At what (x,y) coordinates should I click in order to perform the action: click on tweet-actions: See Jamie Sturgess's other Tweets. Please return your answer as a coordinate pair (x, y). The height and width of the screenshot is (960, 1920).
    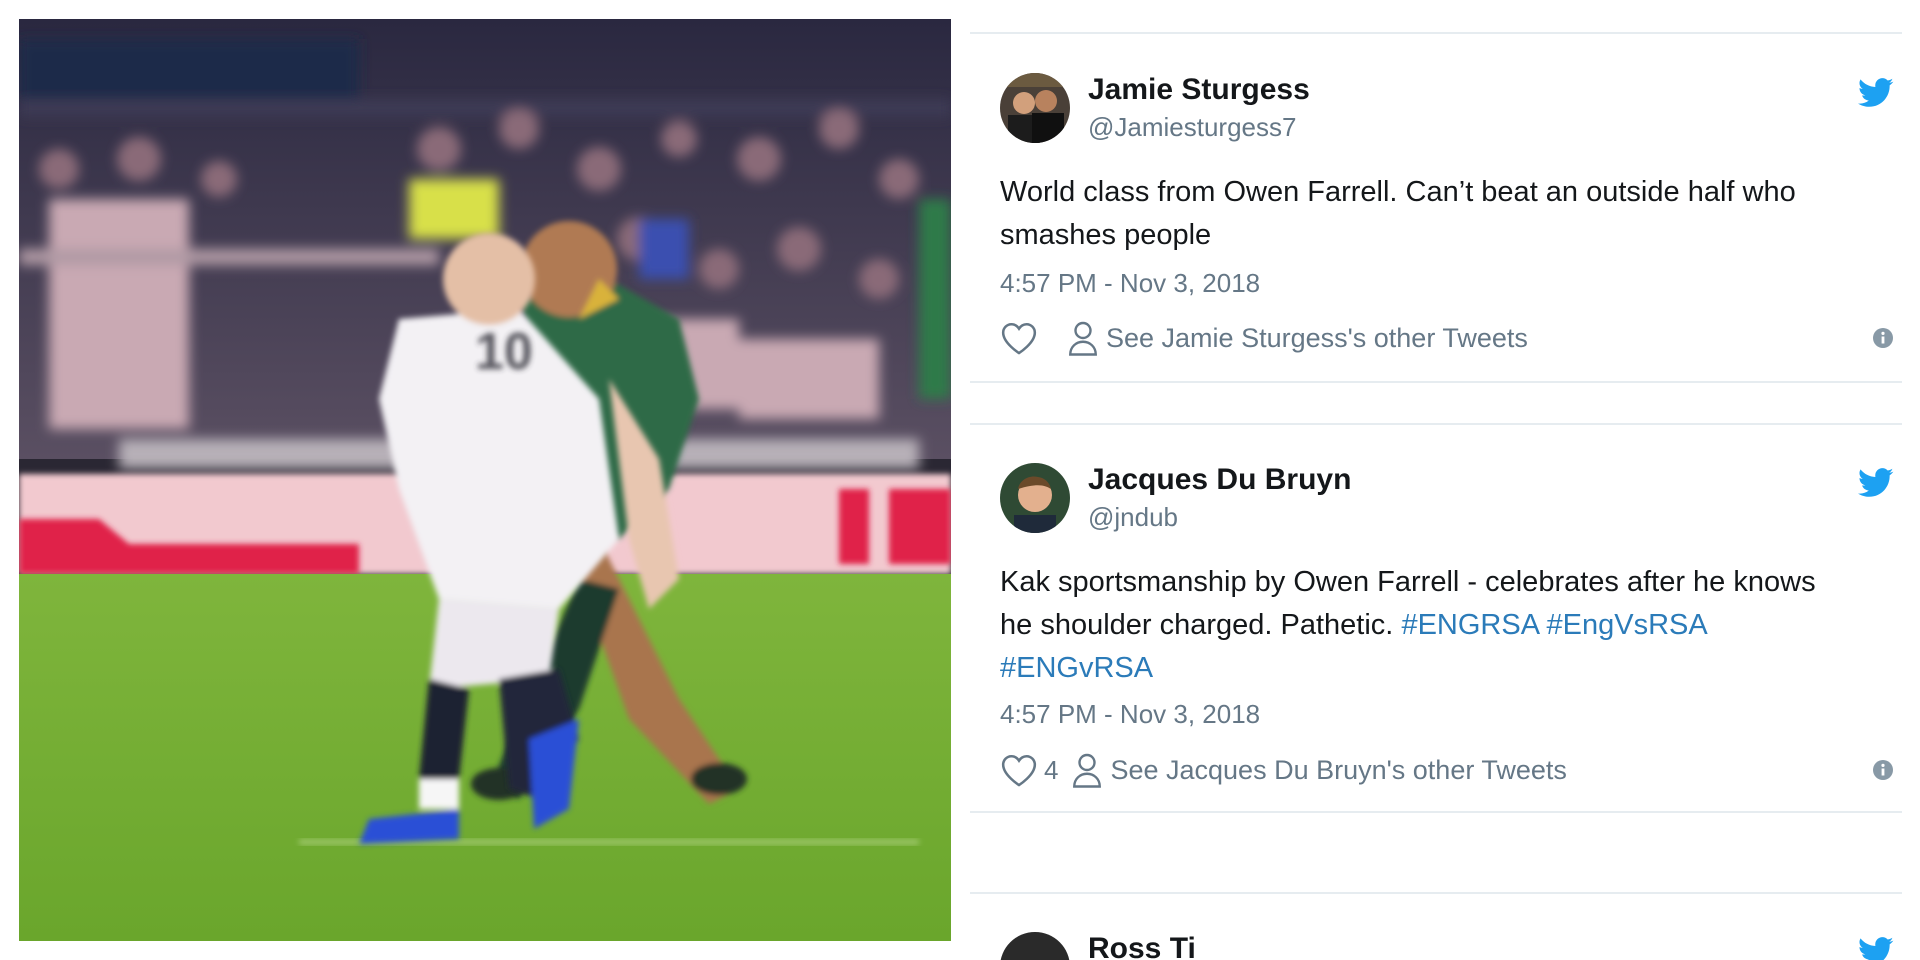
    Looking at the image, I should click on (1264, 338).